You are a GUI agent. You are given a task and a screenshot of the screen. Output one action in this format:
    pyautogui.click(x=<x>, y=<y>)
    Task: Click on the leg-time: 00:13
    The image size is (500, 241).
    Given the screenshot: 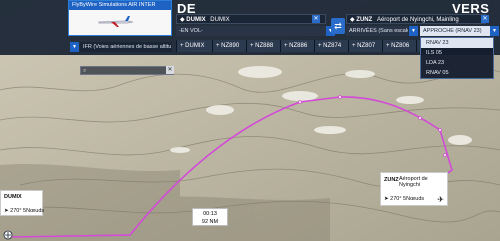 What is the action you would take?
    pyautogui.click(x=210, y=214)
    